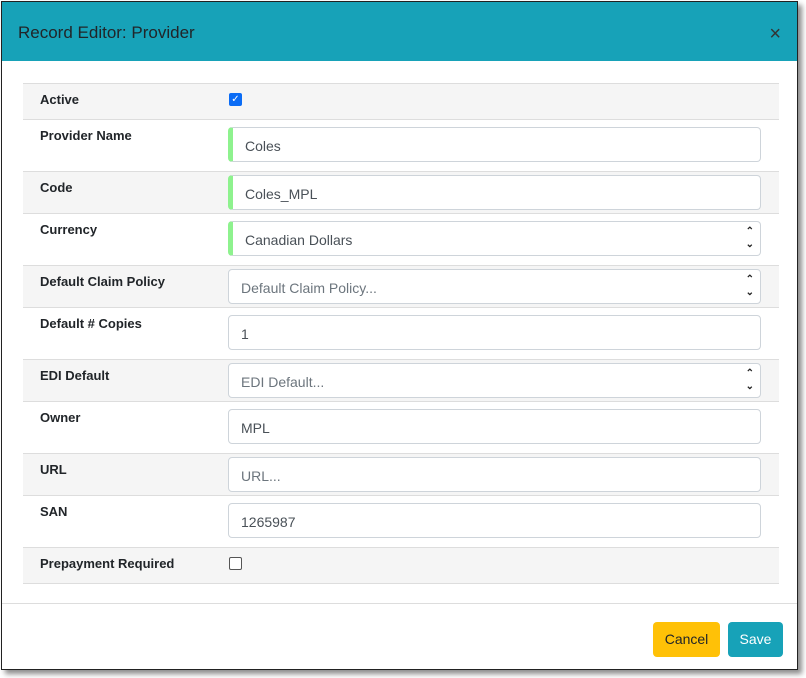 The image size is (806, 678). I want to click on copies-label: Default # Copies, so click(91, 323).